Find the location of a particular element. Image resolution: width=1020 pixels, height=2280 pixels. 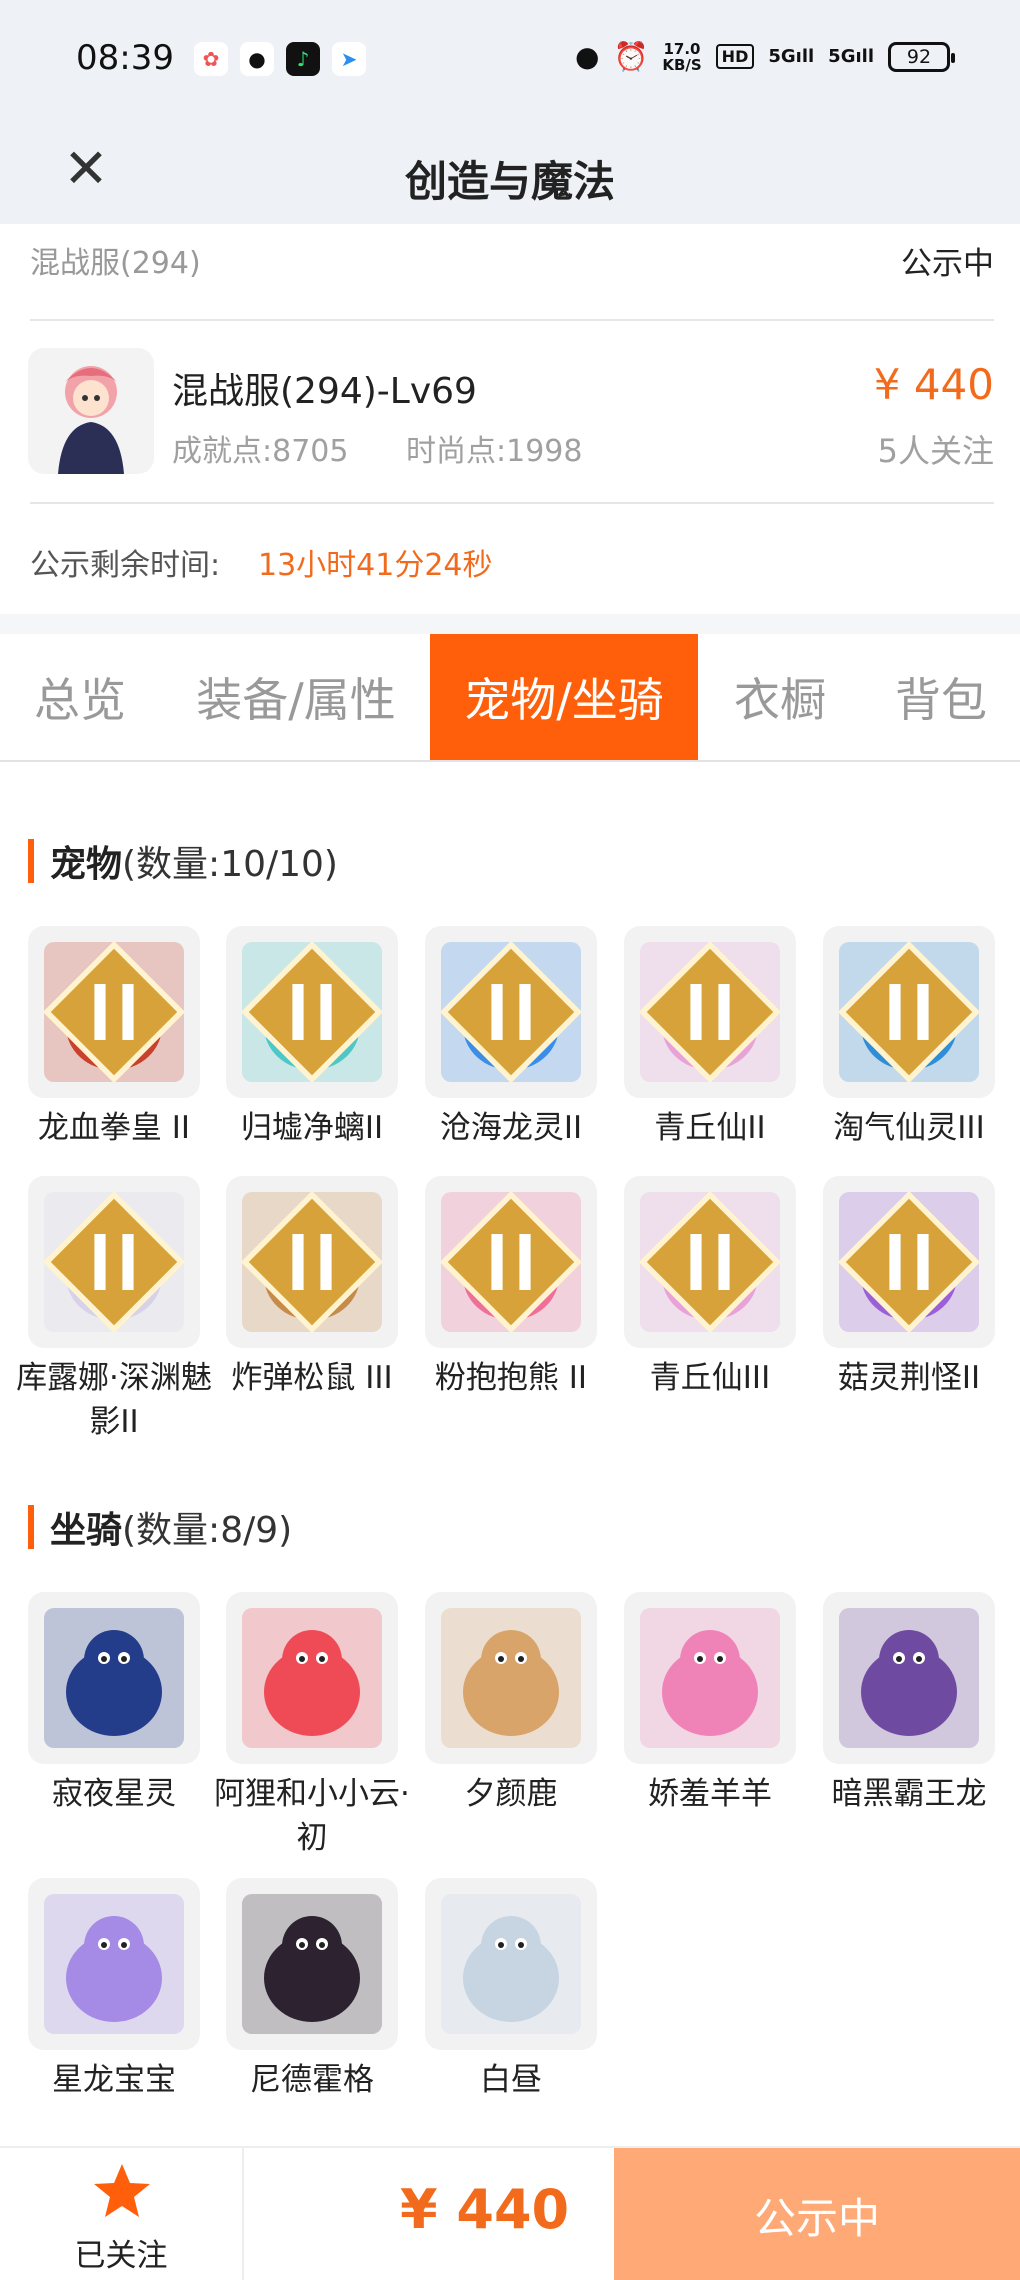

tab-bar: 总览 装备/属性 宠物/坐骑 衣橱 背包 is located at coordinates (510, 698).